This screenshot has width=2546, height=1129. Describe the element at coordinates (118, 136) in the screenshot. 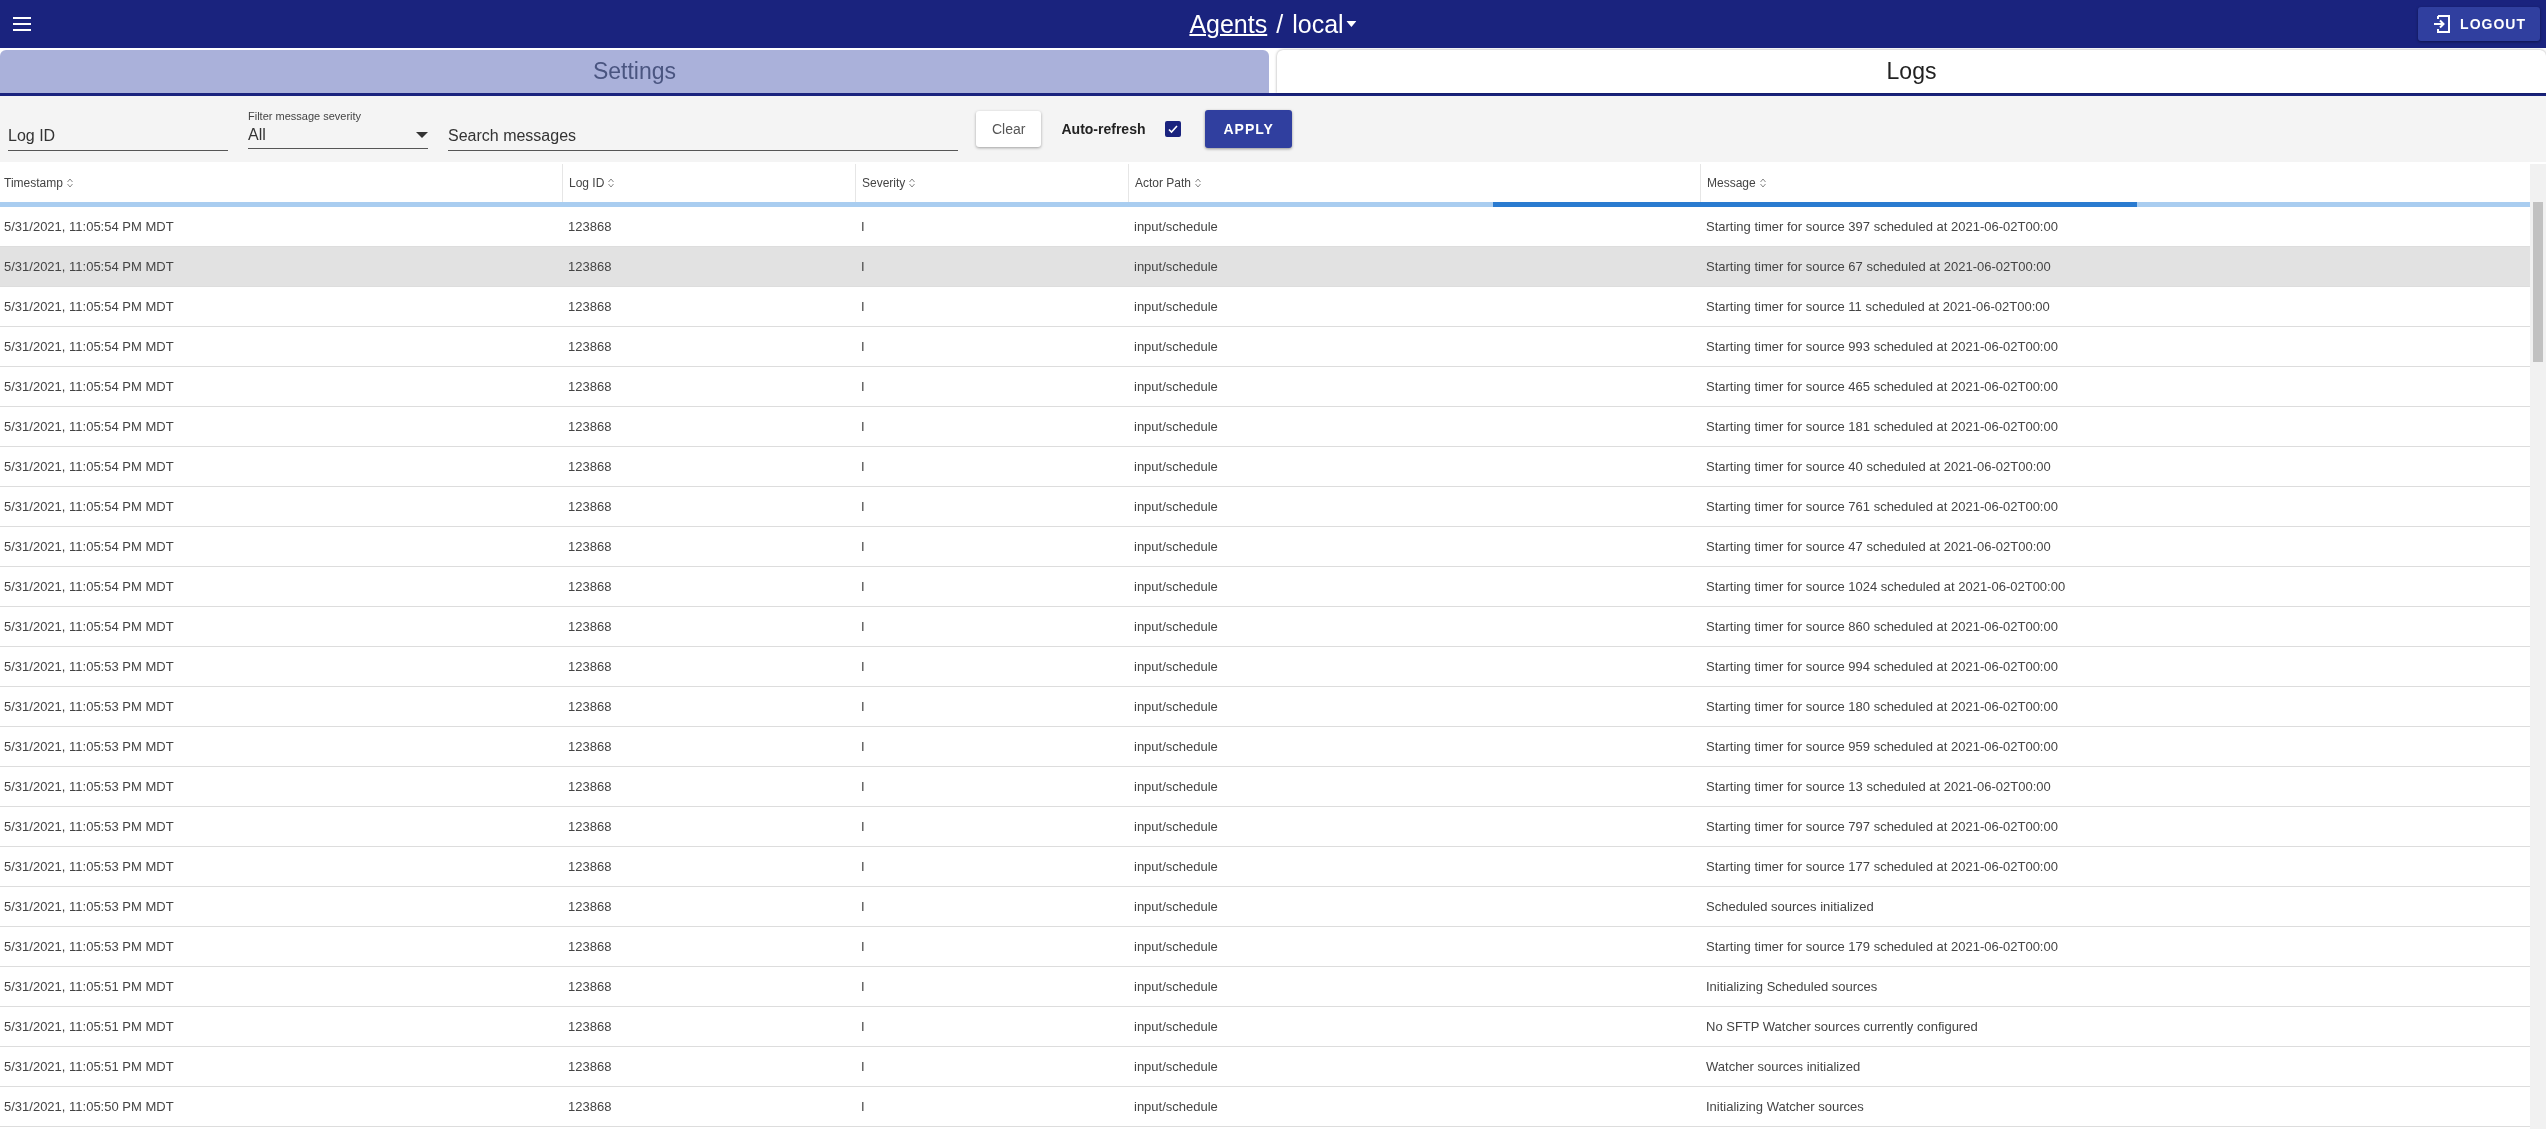

I see `log-id-field: Log ID` at that location.